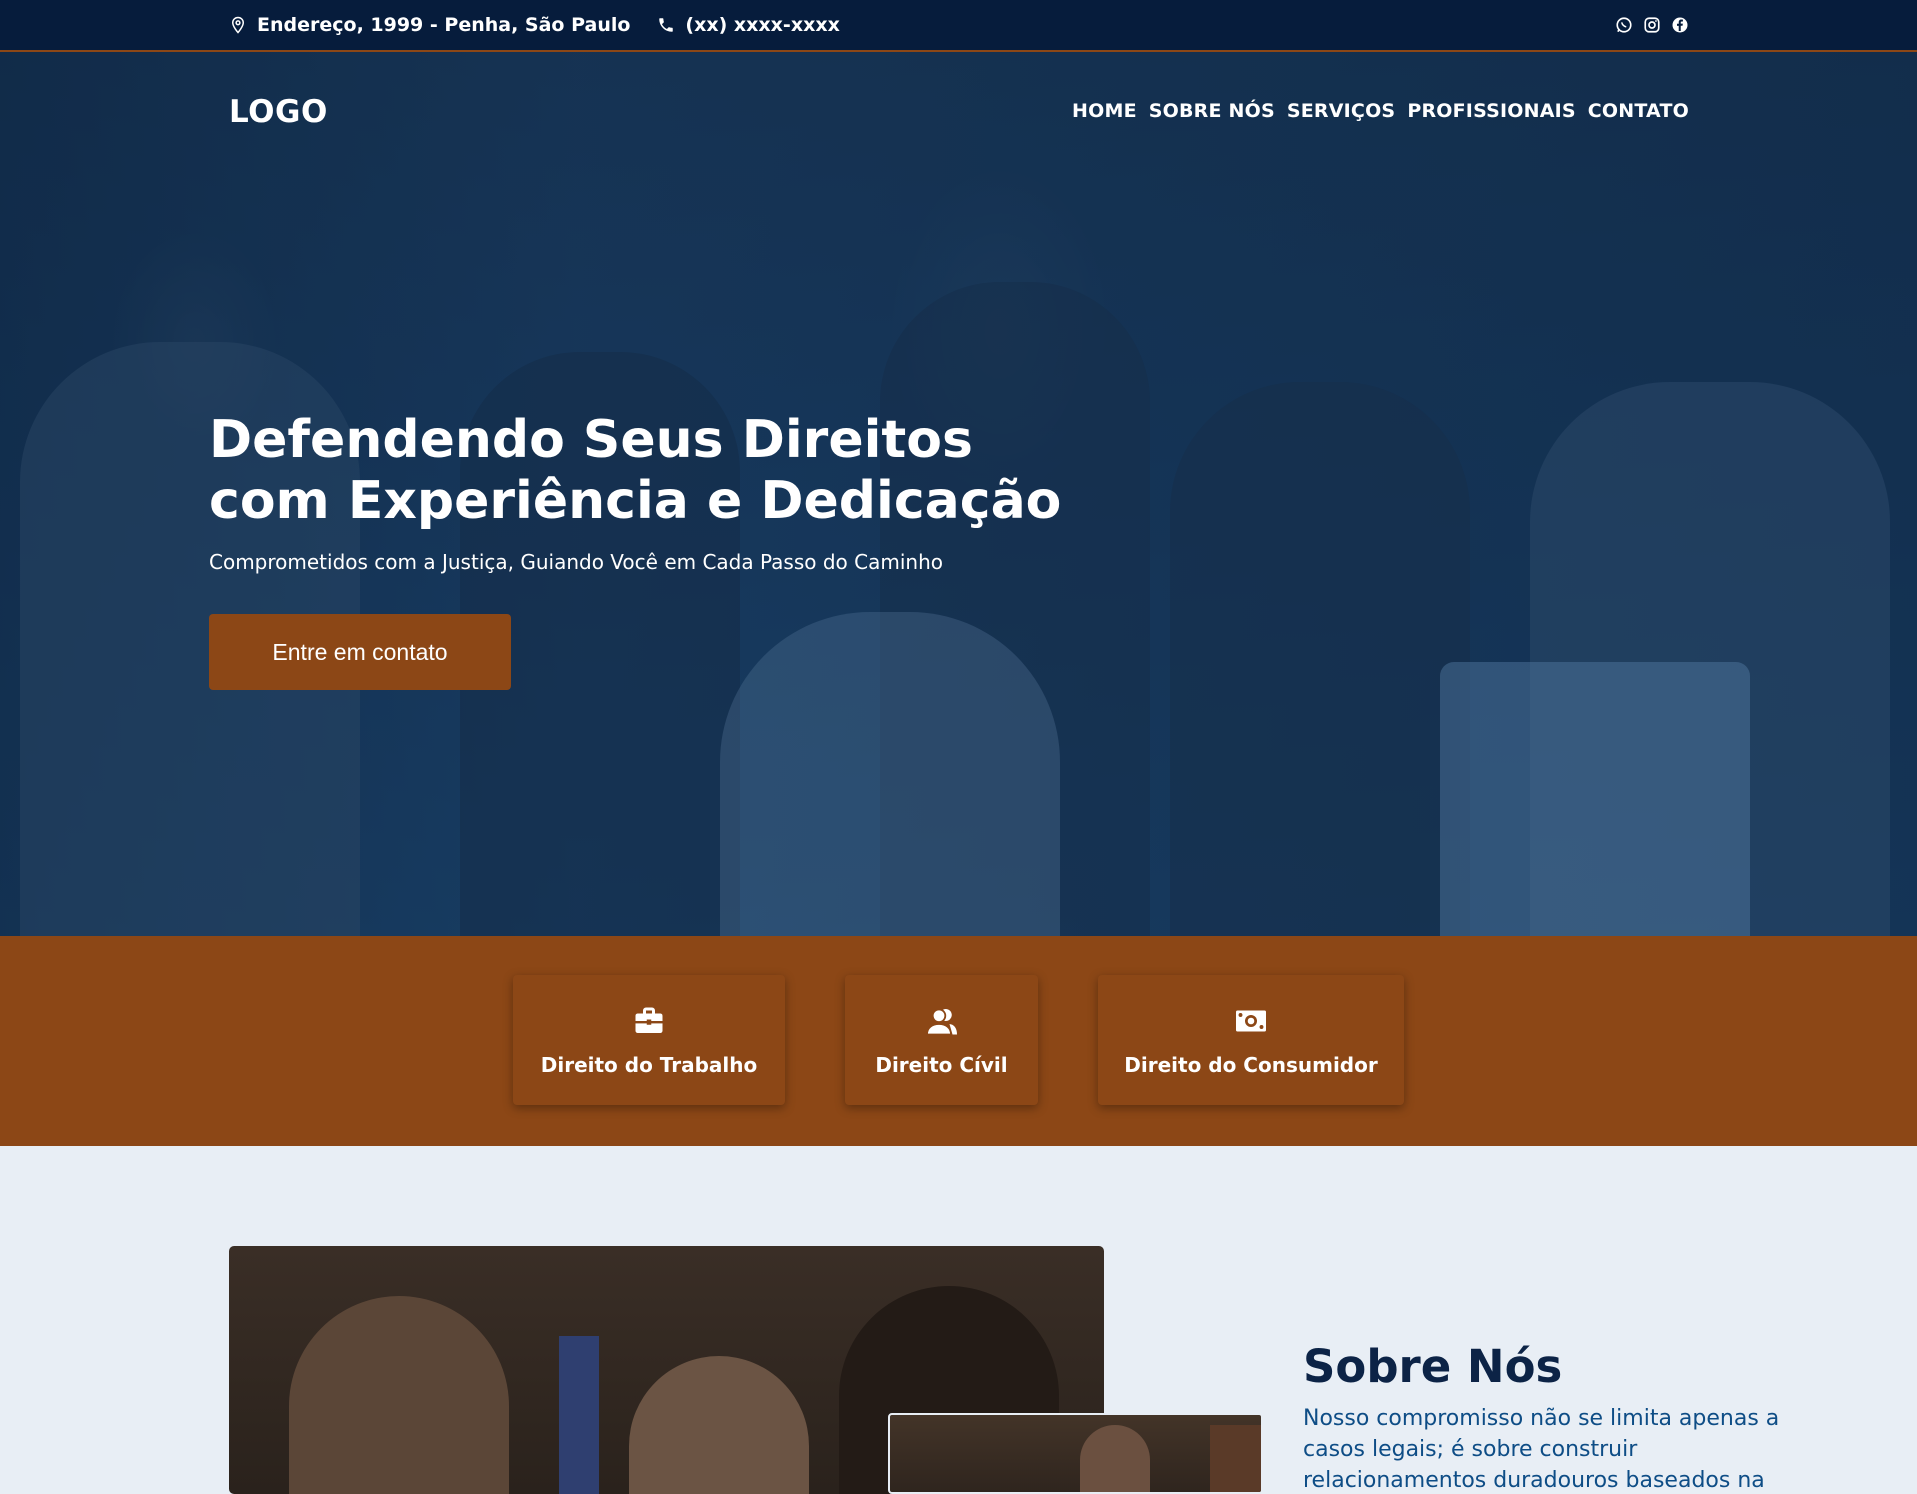 This screenshot has width=1917, height=1494. I want to click on nav-sobre-nos: SOBRE NÓS, so click(1212, 111).